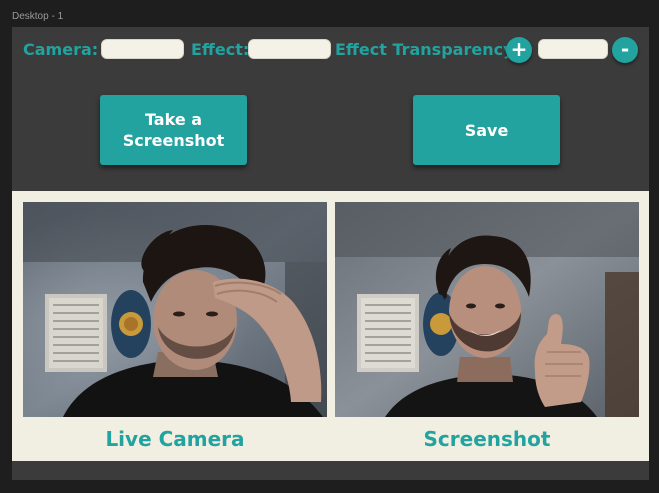  What do you see at coordinates (427, 49) in the screenshot?
I see `effect-transparency-label: Effect Transparency:` at bounding box center [427, 49].